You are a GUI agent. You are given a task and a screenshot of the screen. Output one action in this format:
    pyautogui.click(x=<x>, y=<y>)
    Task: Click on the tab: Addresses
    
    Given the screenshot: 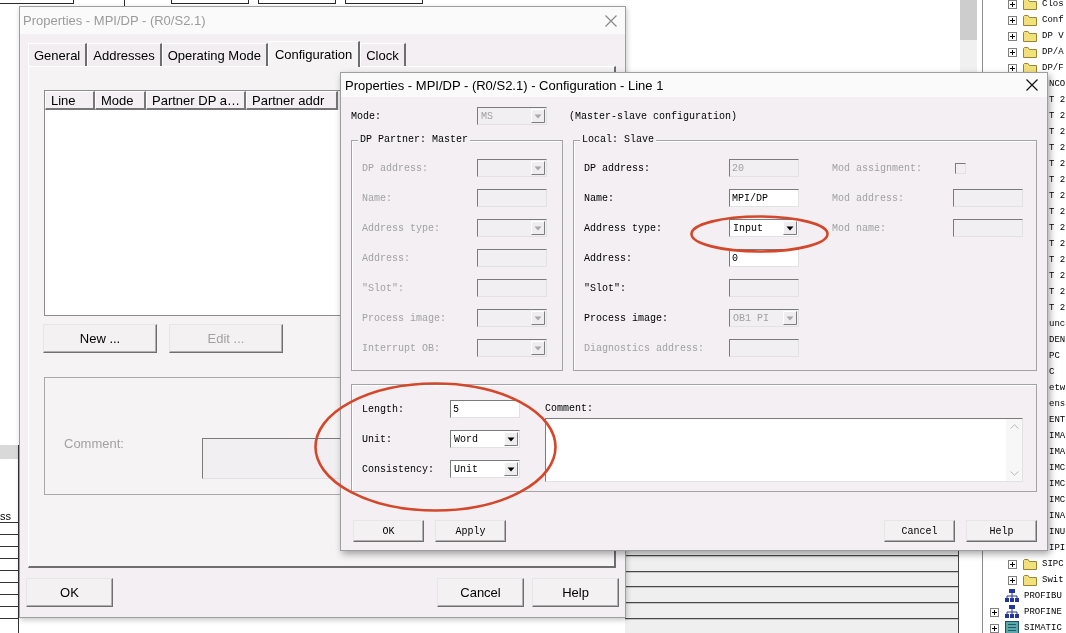 What is the action you would take?
    pyautogui.click(x=124, y=54)
    